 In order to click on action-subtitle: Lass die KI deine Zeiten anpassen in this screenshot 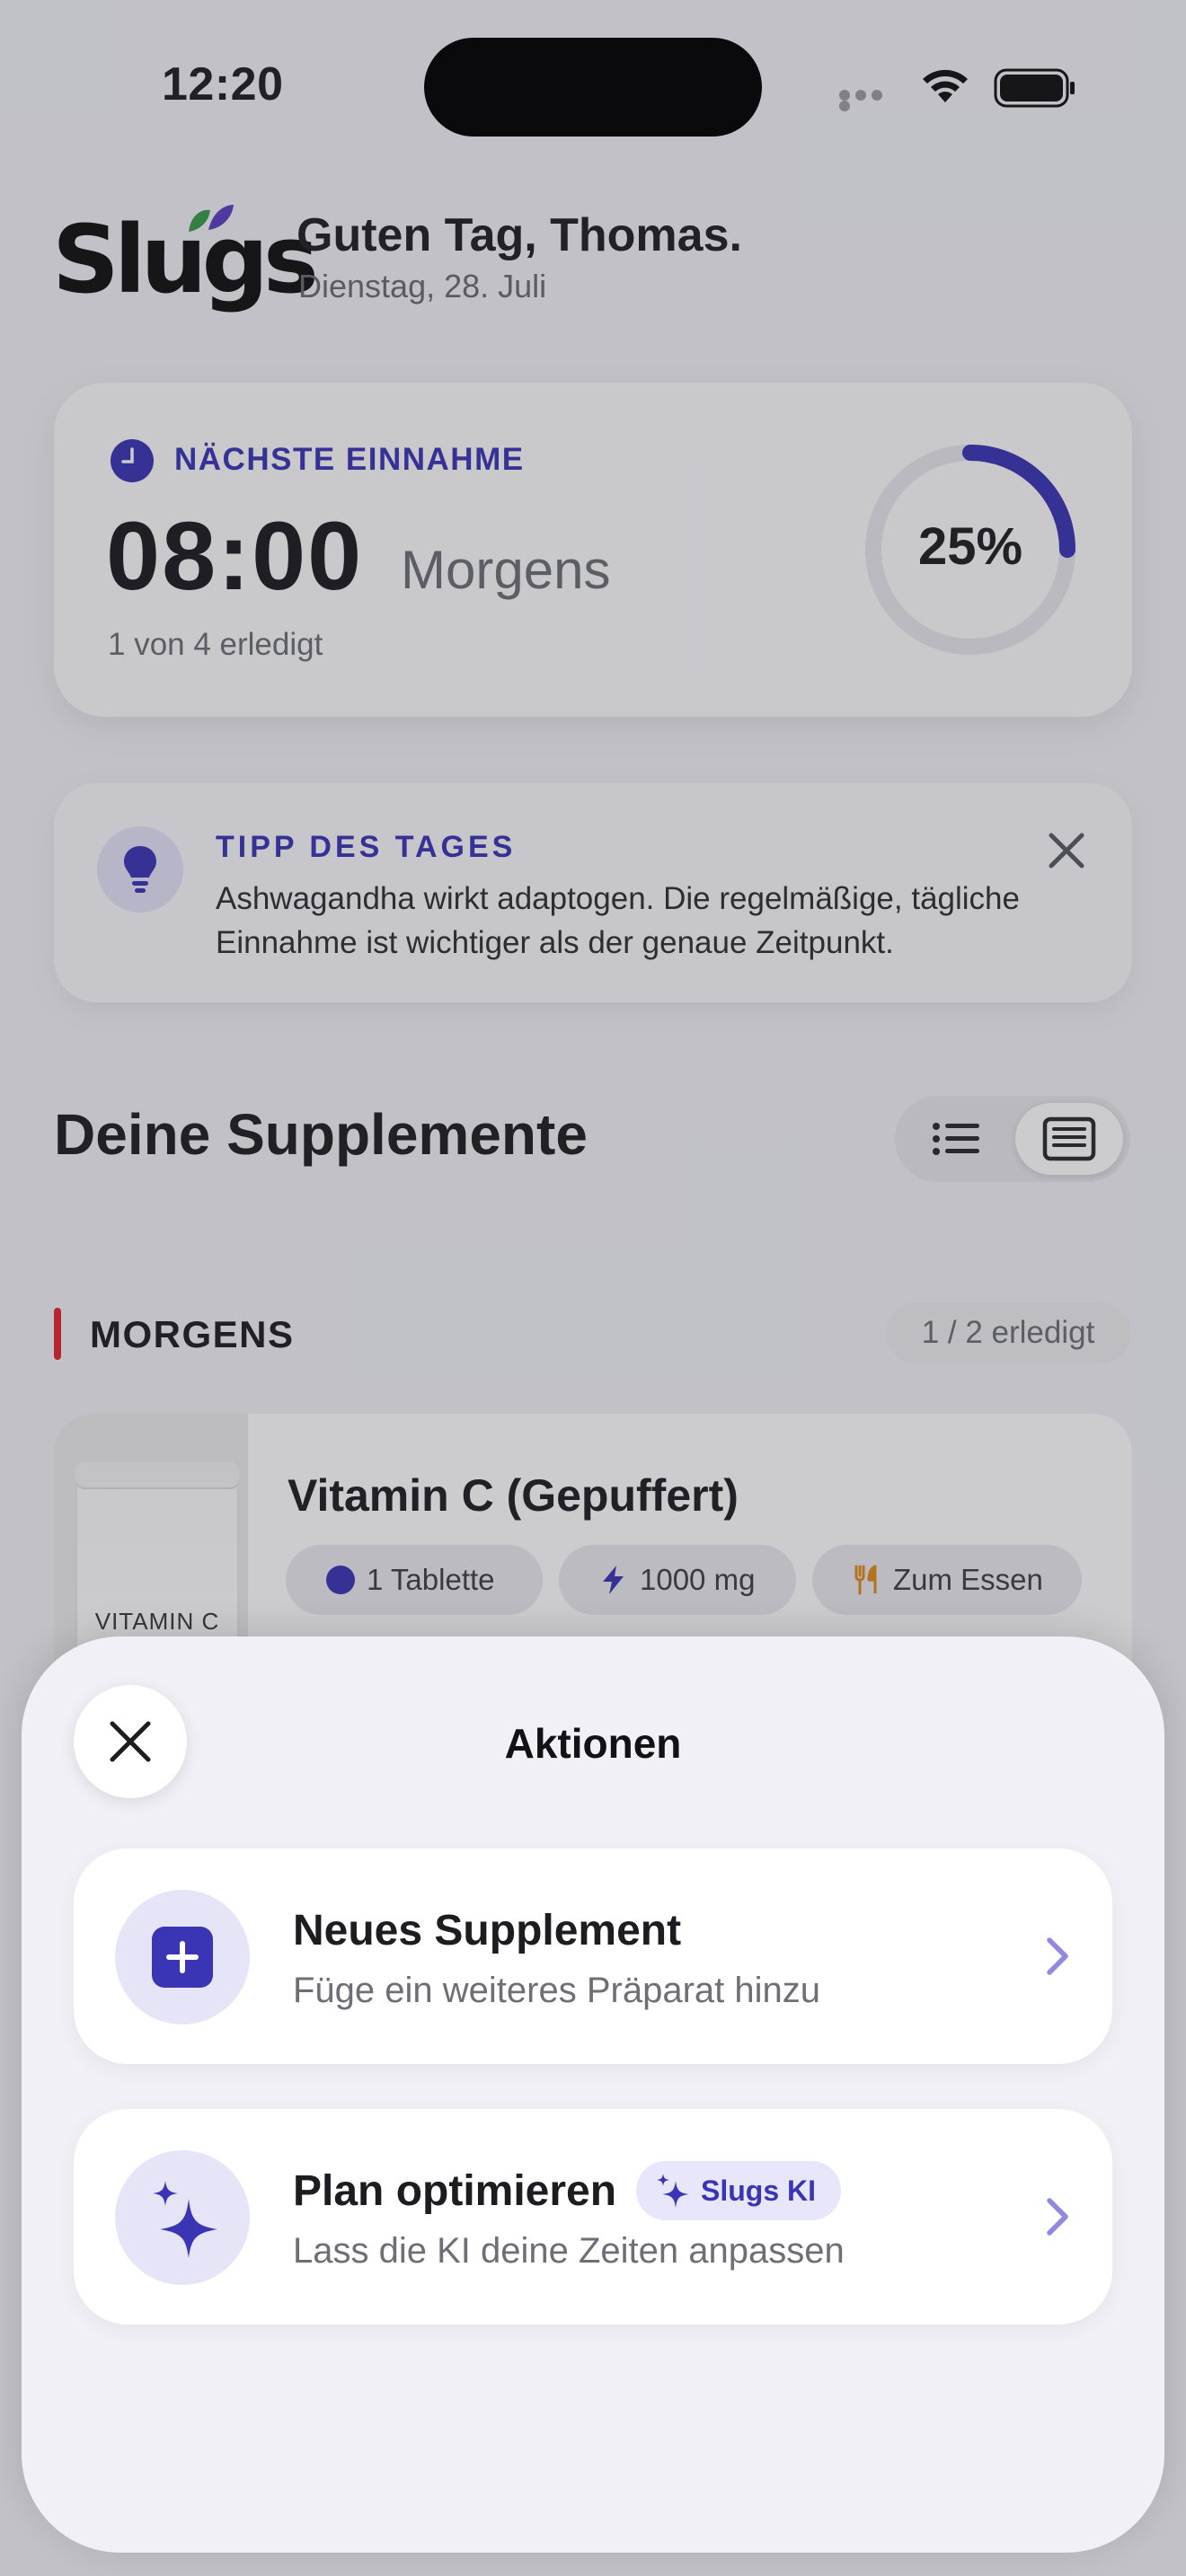, I will do `click(569, 2251)`.